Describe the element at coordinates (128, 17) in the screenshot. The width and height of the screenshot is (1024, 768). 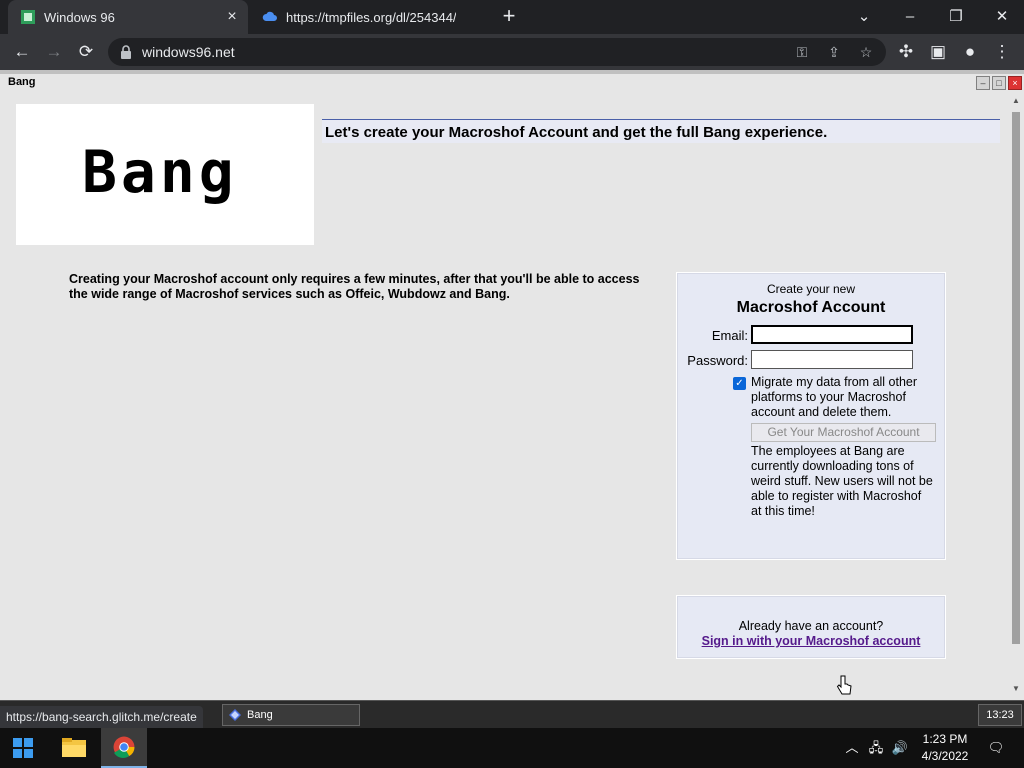
I see `tab-windows96: Windows 96 ×` at that location.